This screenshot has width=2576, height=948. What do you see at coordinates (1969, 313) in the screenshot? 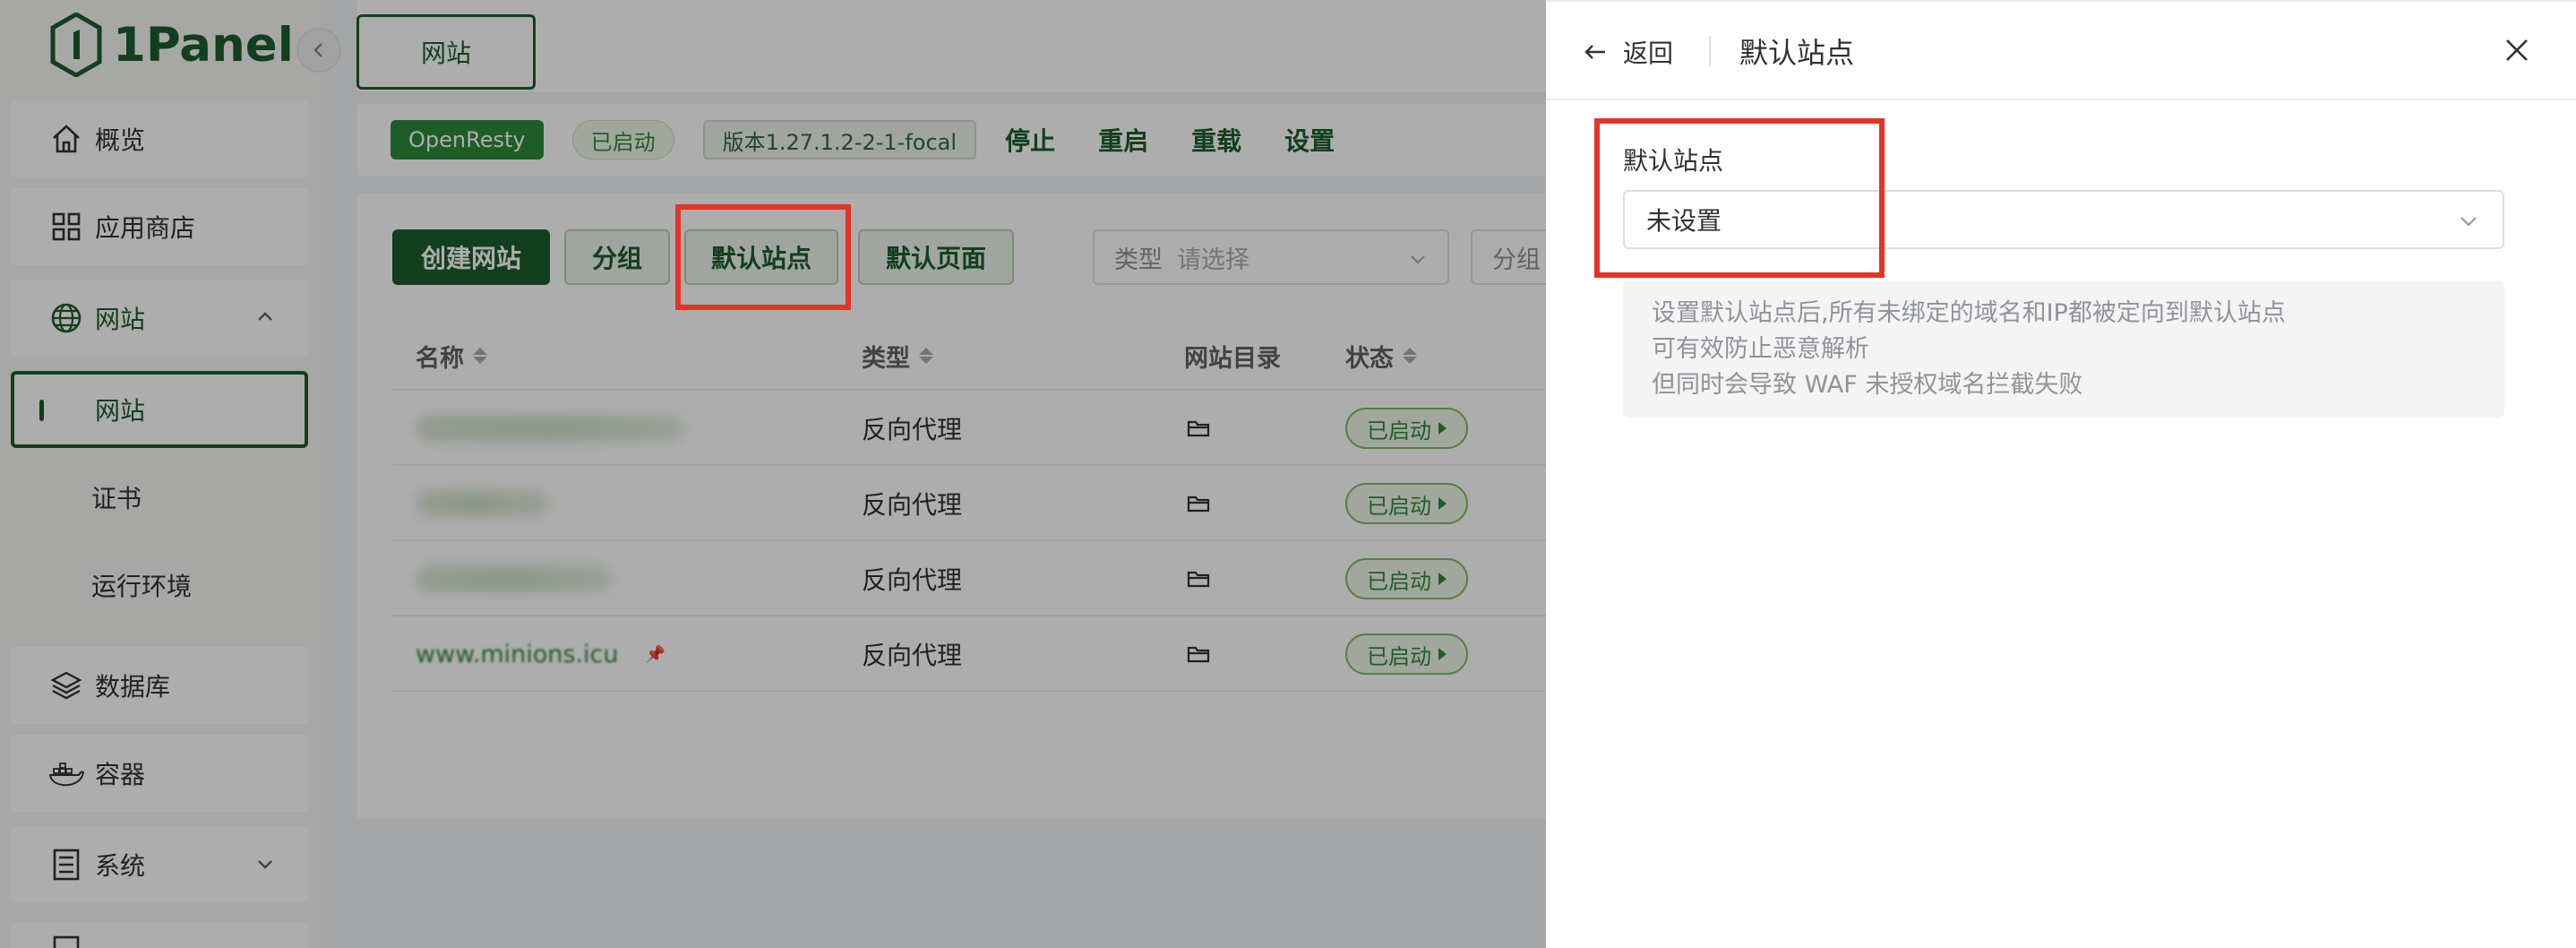
I see `info-line: 设置默认站点后,所有未绑定的域名和IP都被定向到默认站点` at bounding box center [1969, 313].